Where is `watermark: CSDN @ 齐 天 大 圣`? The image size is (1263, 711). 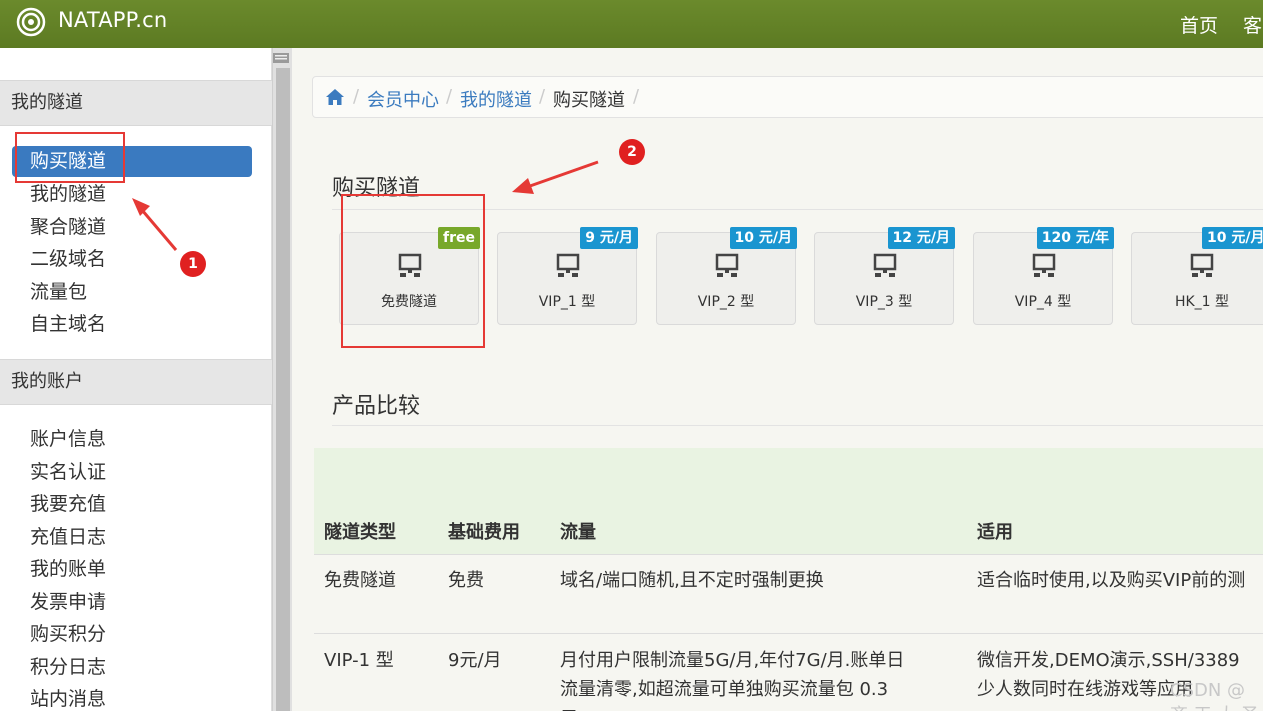
watermark: CSDN @ 齐 天 大 圣 is located at coordinates (1214, 695).